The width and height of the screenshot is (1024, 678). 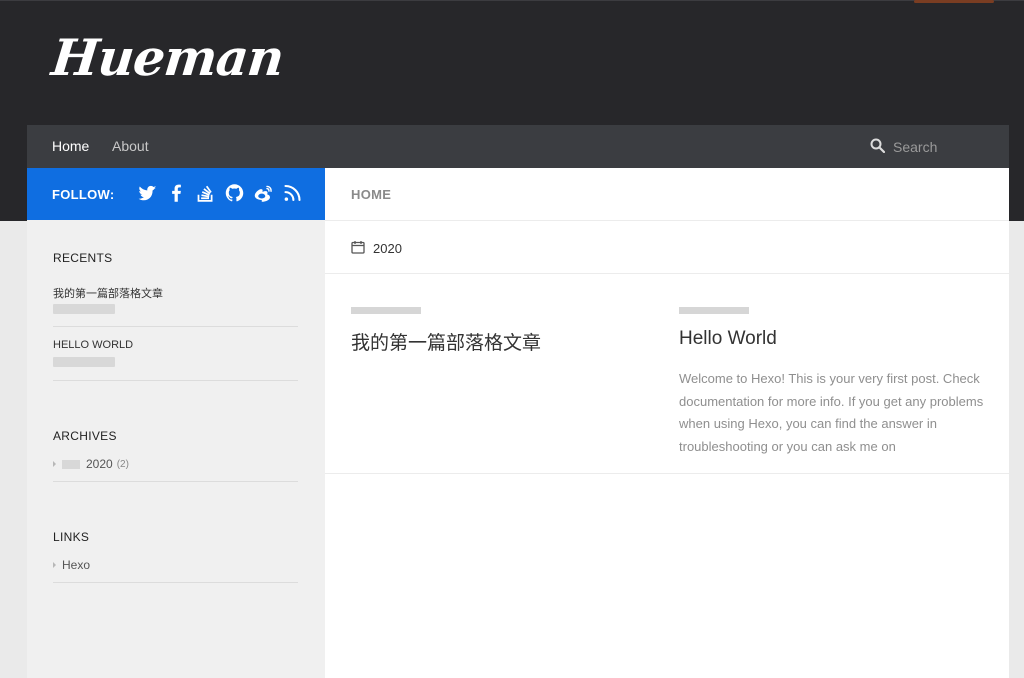 What do you see at coordinates (83, 258) in the screenshot?
I see `recents-title: RECENTS` at bounding box center [83, 258].